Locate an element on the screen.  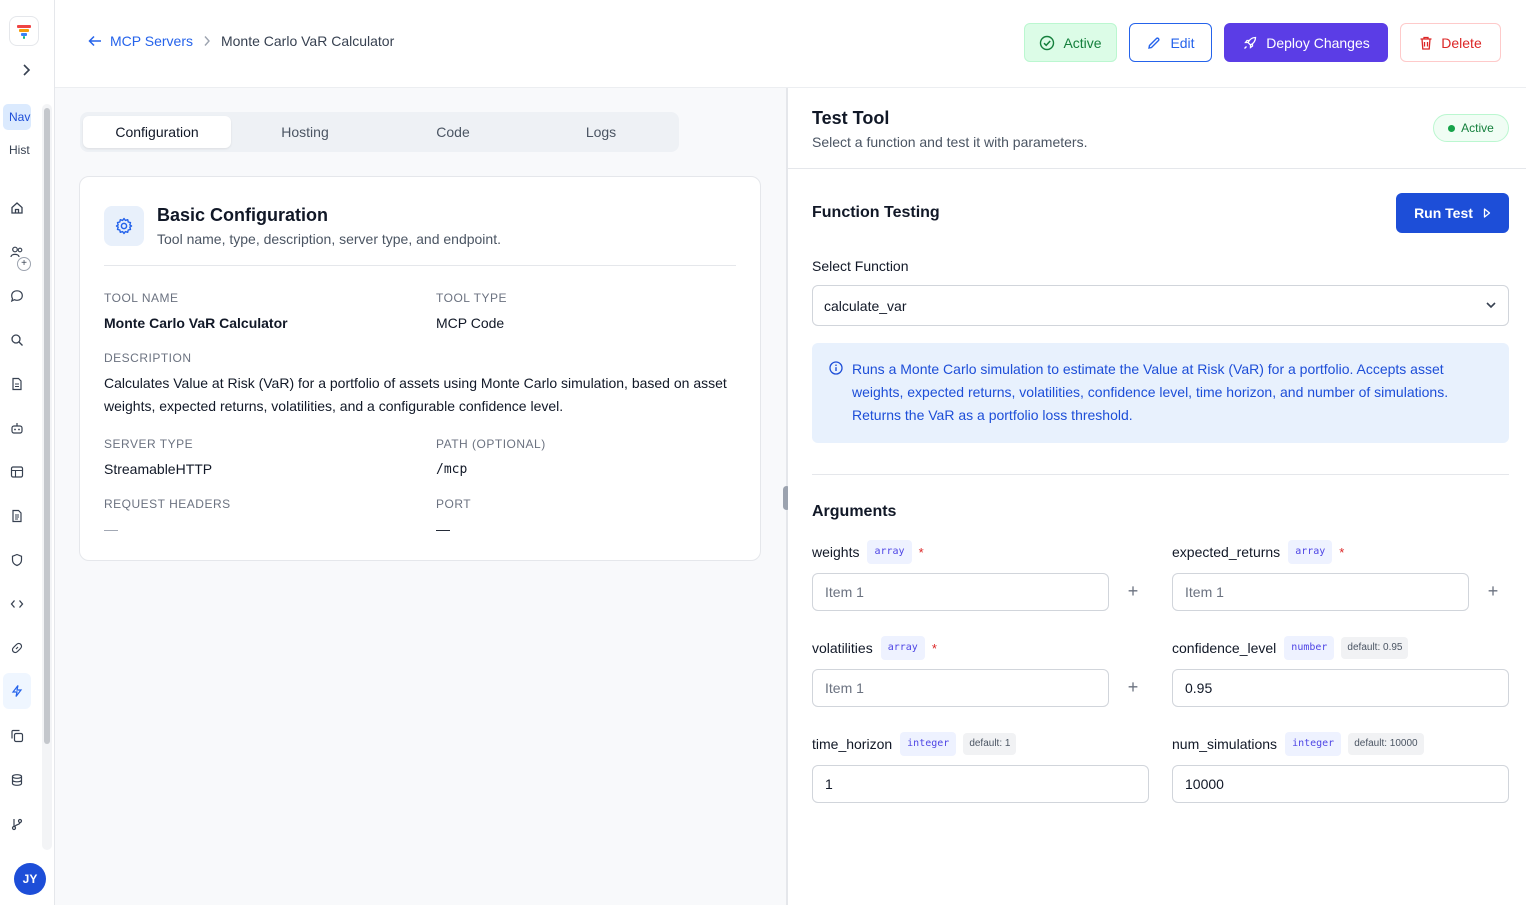
weights-item-input: Item 1 is located at coordinates (960, 592).